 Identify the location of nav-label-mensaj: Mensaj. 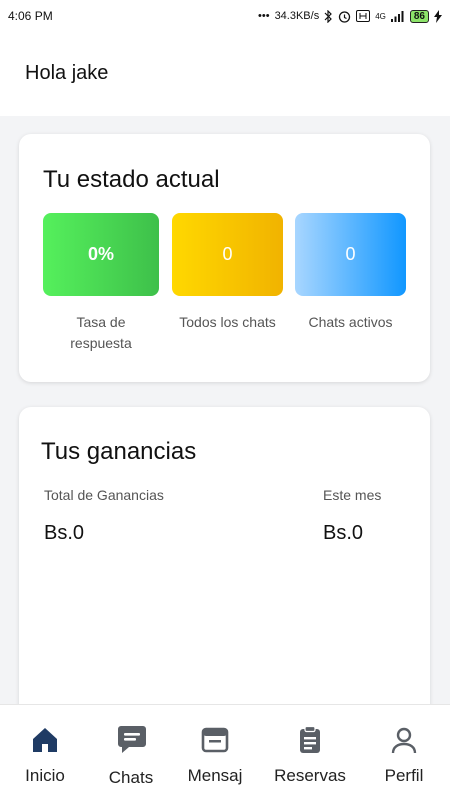
(215, 775).